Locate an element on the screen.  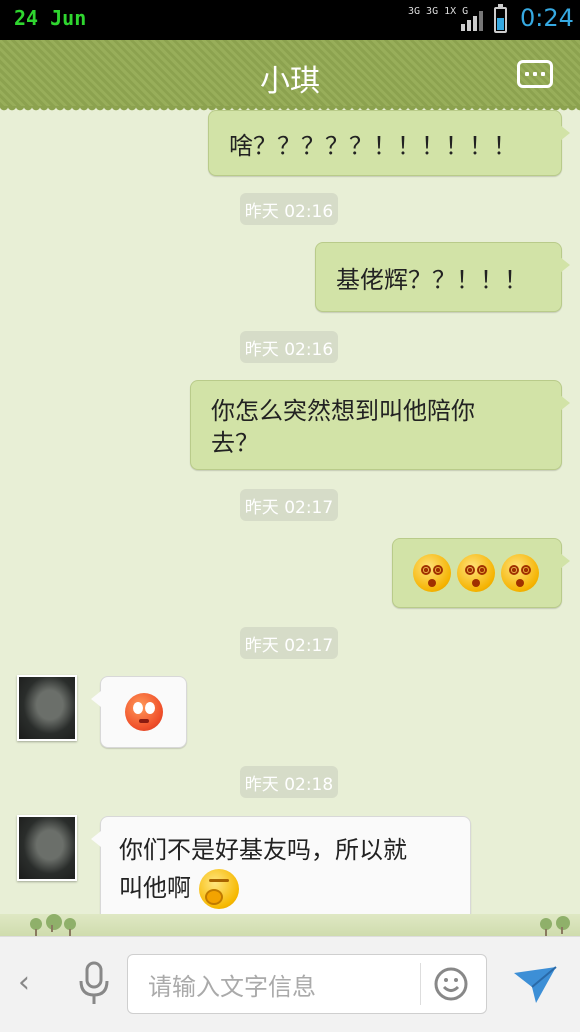
message-text: 基佬辉？？！！！ is located at coordinates (432, 279).